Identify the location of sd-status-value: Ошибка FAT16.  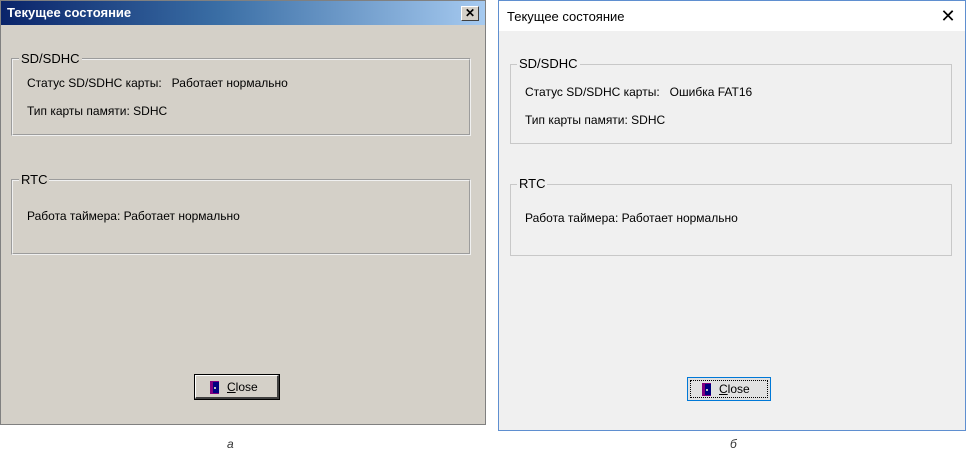
(711, 92).